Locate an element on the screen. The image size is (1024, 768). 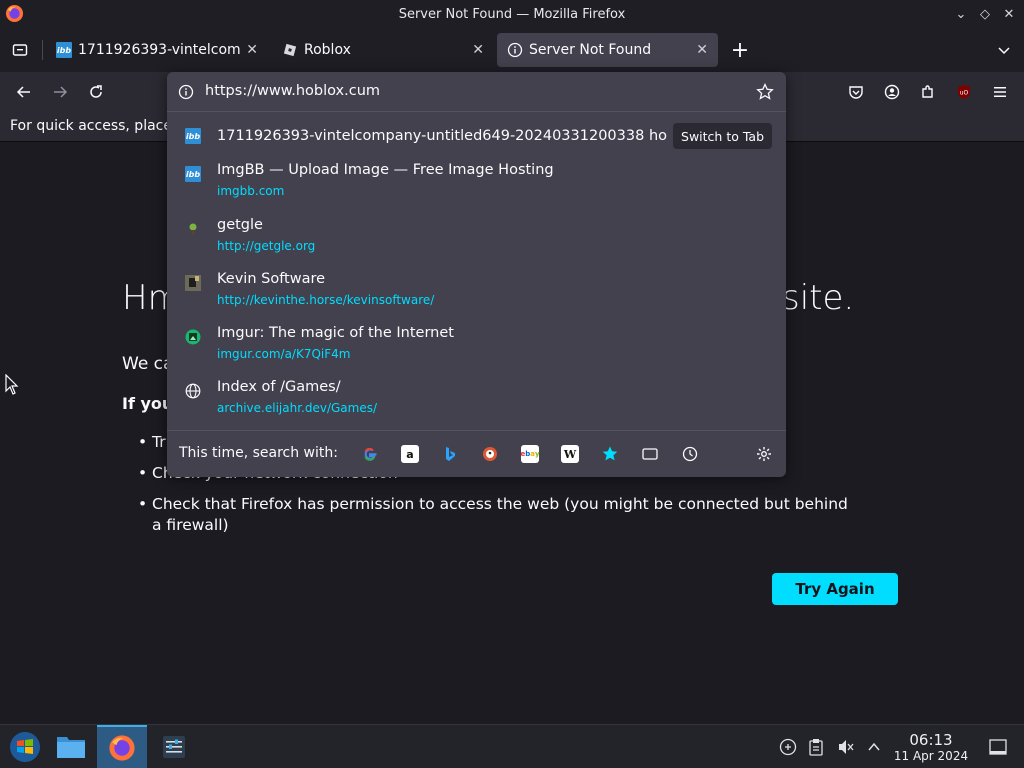
error-title-end: site. is located at coordinates (818, 298).